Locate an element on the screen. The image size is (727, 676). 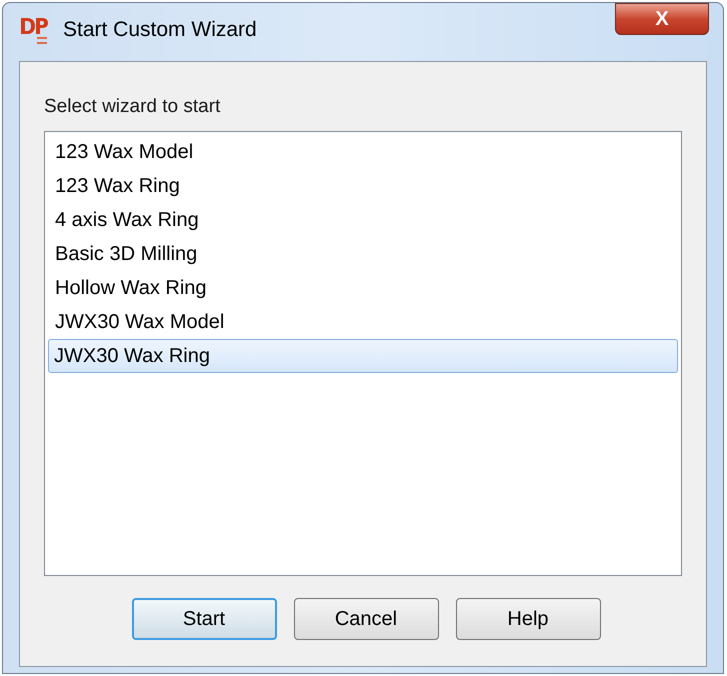
wizard-list-item: 4 axis Wax Ring is located at coordinates (363, 220).